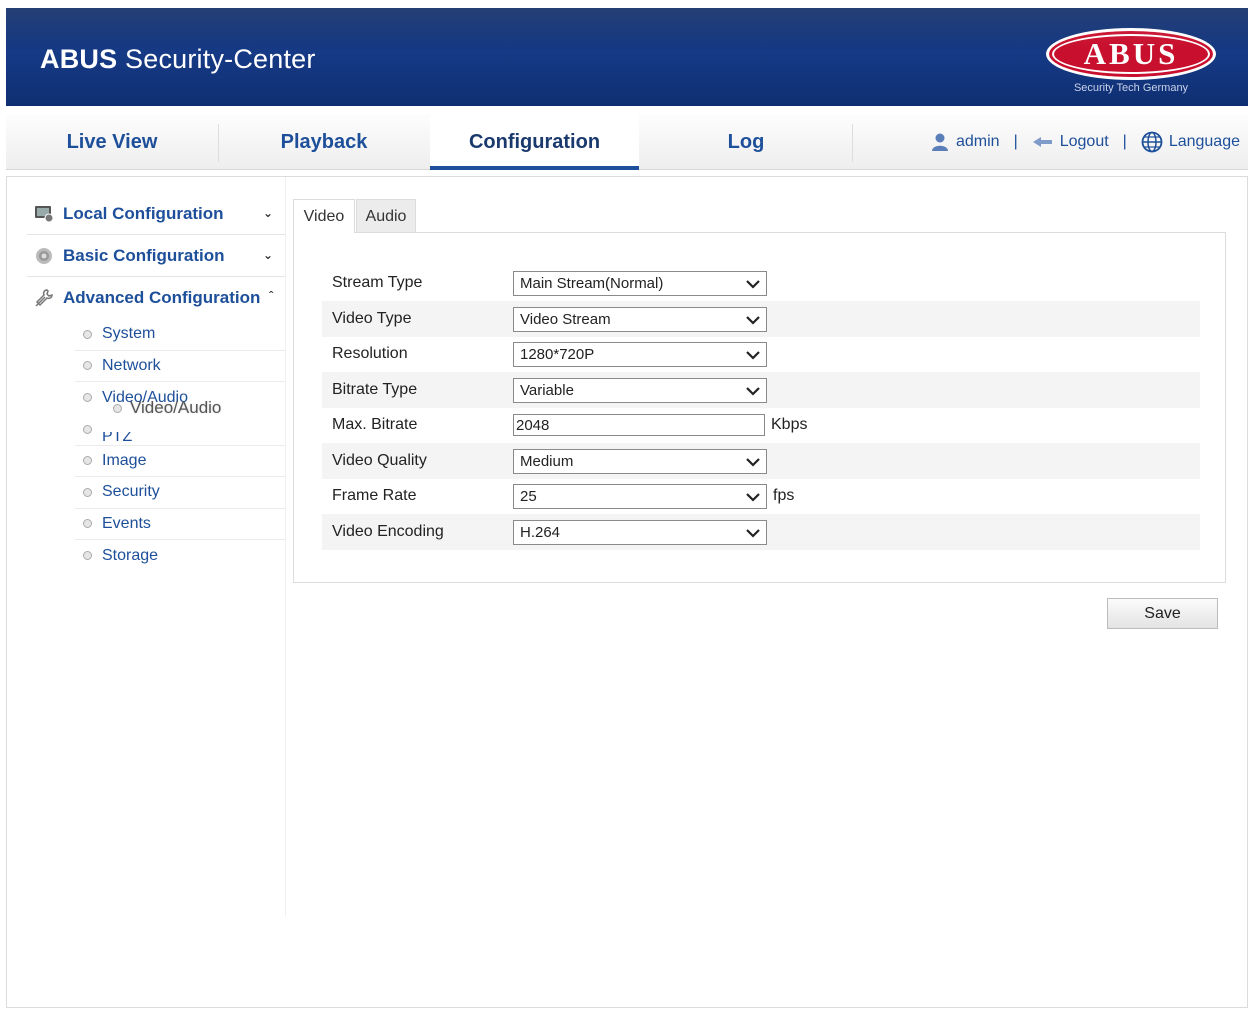  What do you see at coordinates (216, 59) in the screenshot?
I see `app-title-text: Security-Center` at bounding box center [216, 59].